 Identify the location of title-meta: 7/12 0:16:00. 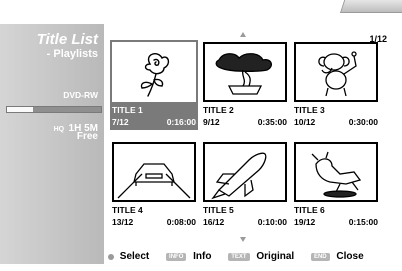
(154, 122).